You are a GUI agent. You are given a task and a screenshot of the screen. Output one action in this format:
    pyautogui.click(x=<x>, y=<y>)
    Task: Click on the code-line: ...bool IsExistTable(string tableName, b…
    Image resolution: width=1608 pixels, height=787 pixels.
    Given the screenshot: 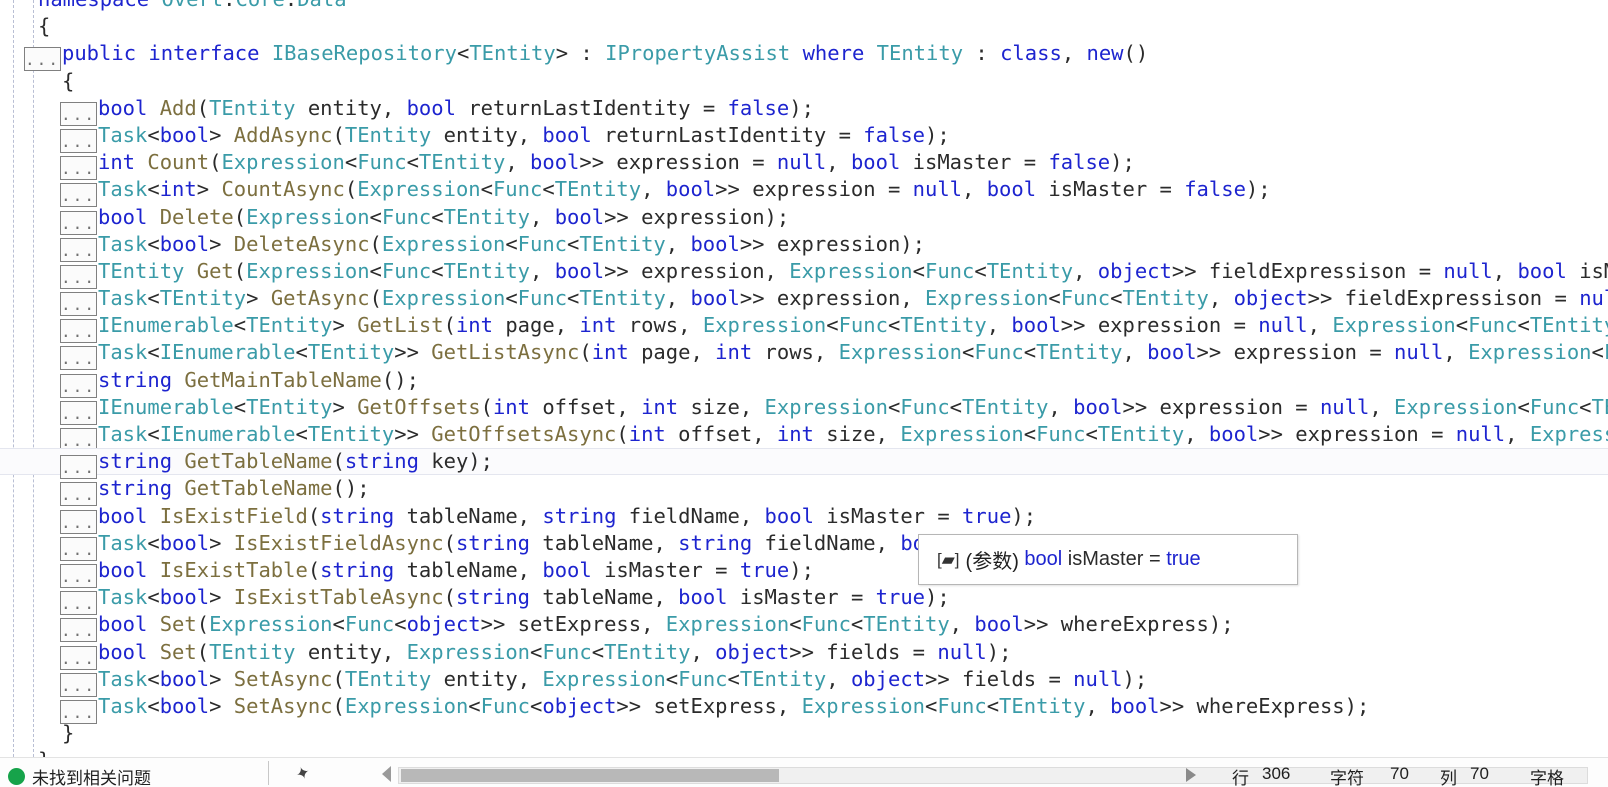 What is the action you would take?
    pyautogui.click(x=804, y=572)
    